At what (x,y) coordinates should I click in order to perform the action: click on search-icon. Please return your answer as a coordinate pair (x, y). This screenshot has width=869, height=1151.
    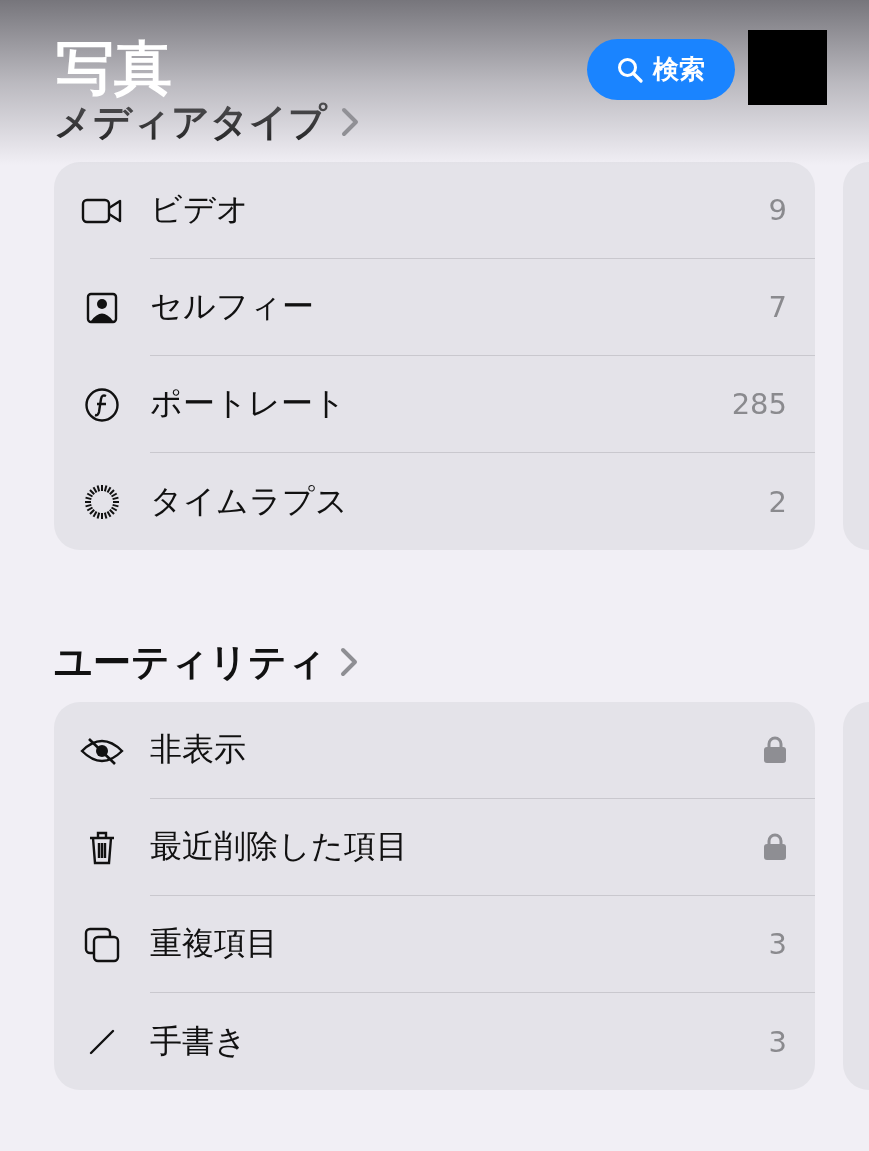
    Looking at the image, I should click on (630, 69).